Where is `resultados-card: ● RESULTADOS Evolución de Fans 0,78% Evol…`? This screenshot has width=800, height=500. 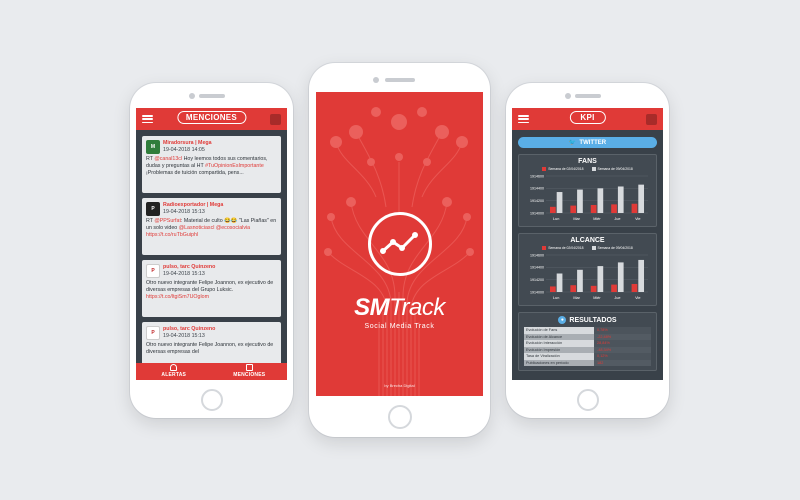
resultados-card: ● RESULTADOS Evolución de Fans 0,78% Evol… is located at coordinates (587, 342).